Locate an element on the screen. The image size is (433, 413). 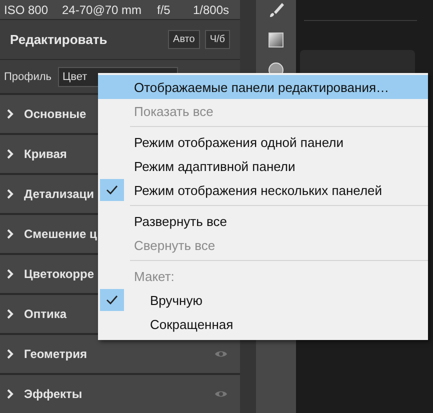
exif-value: 24-70@70 mm is located at coordinates (102, 9).